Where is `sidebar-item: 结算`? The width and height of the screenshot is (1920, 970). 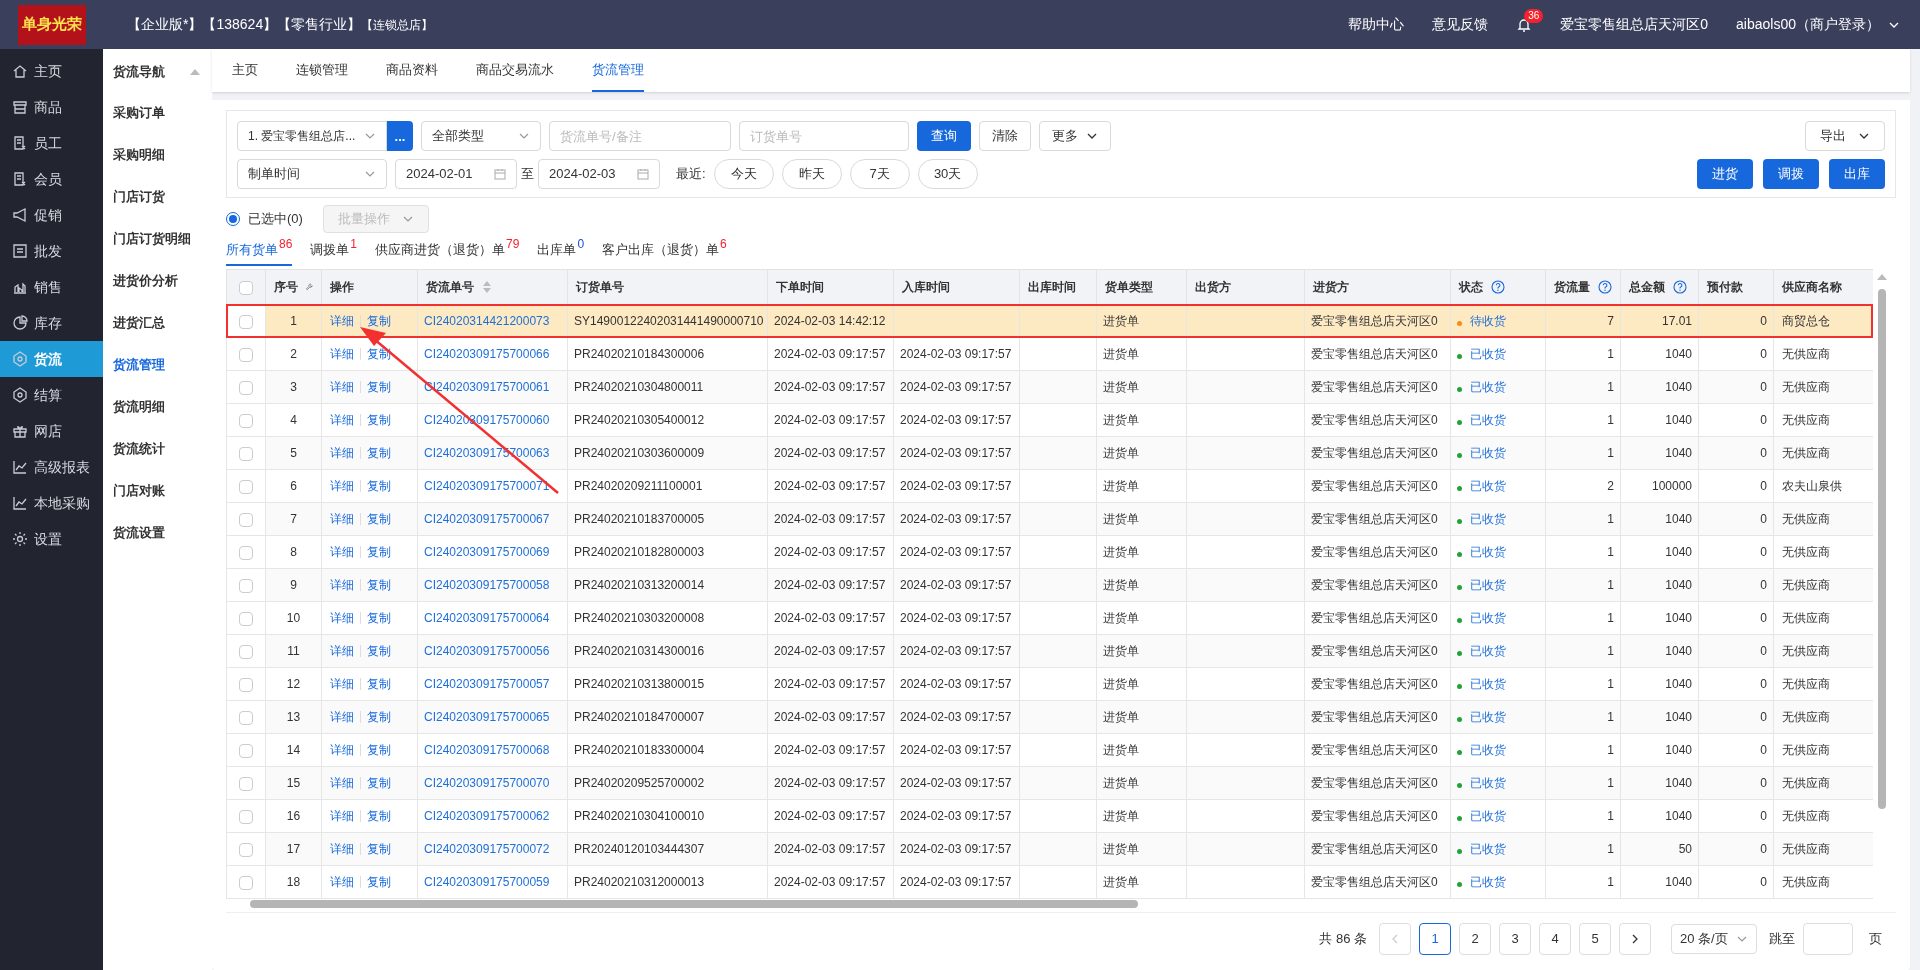 sidebar-item: 结算 is located at coordinates (51, 395).